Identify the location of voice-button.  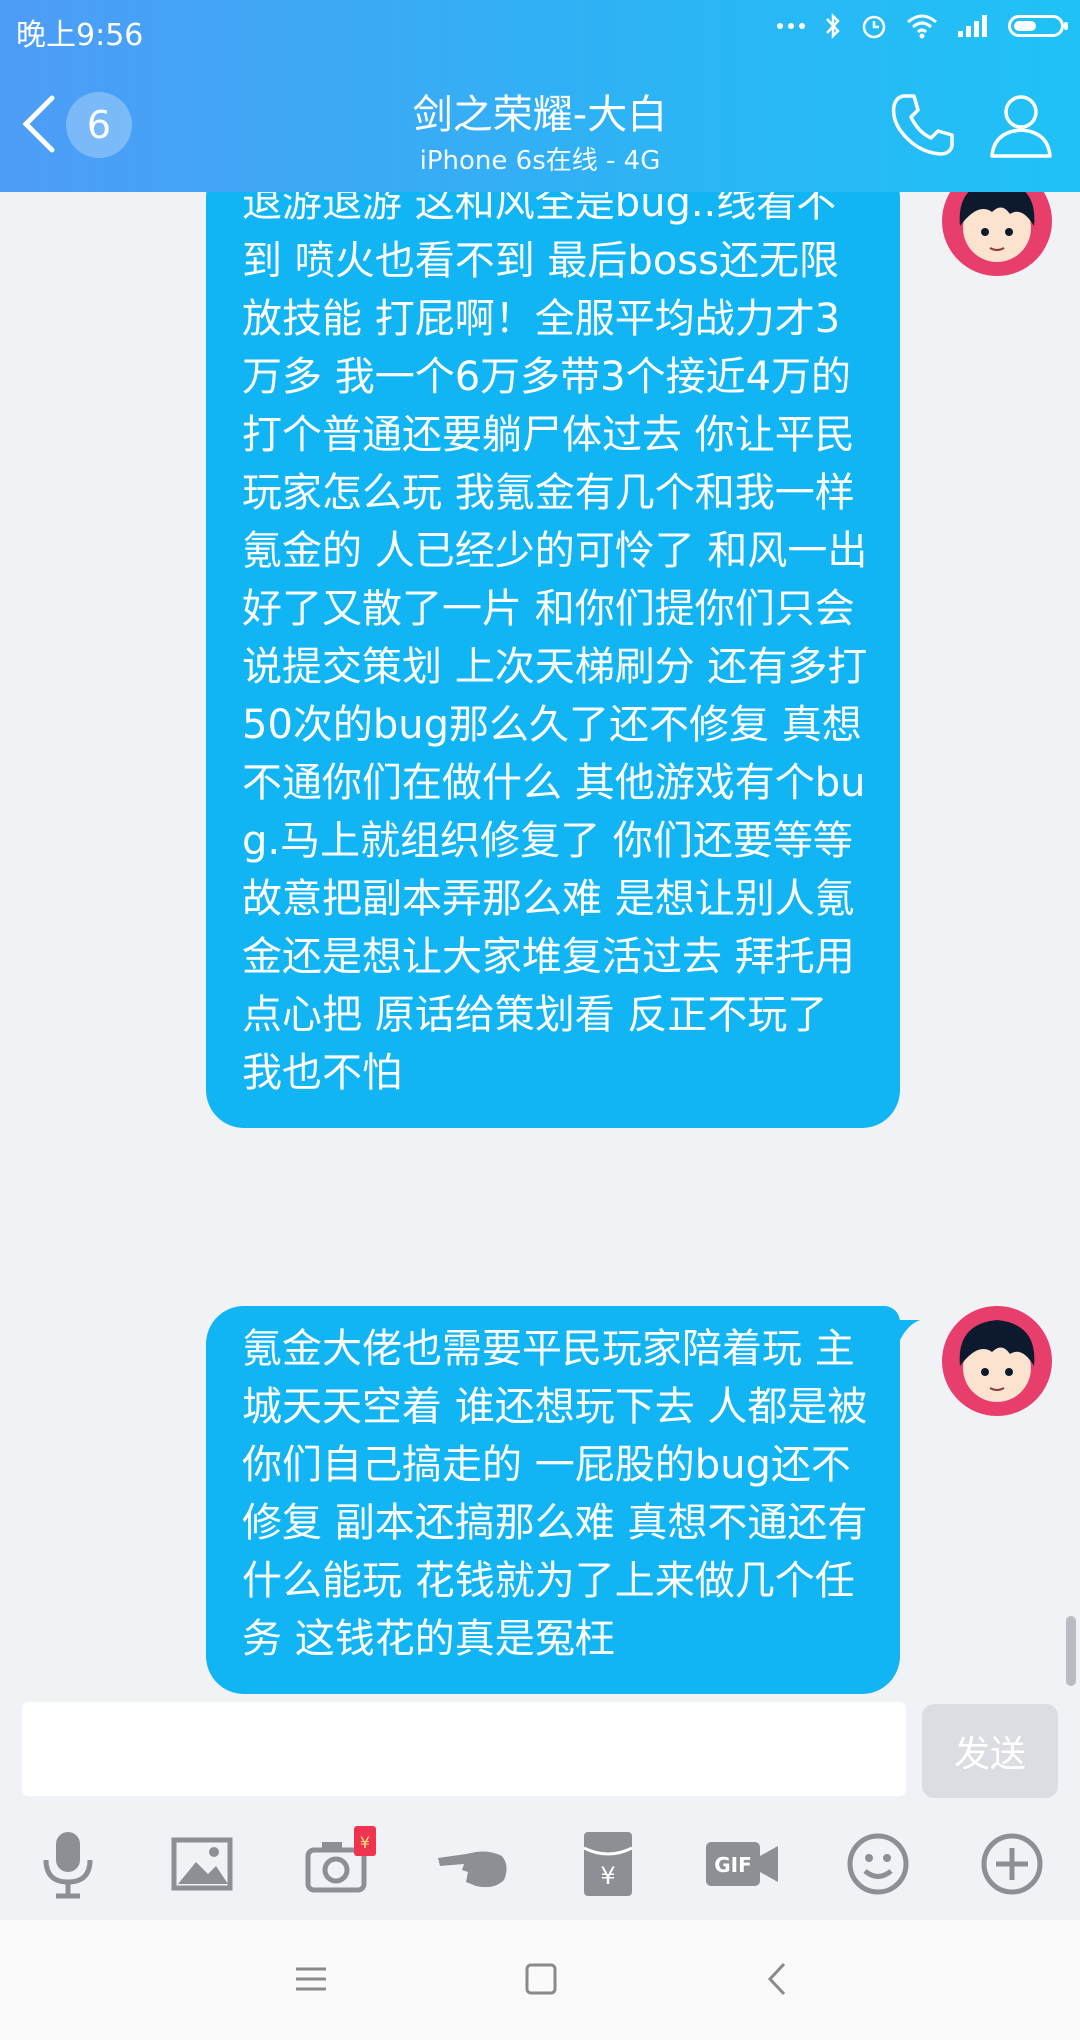
(68, 1864).